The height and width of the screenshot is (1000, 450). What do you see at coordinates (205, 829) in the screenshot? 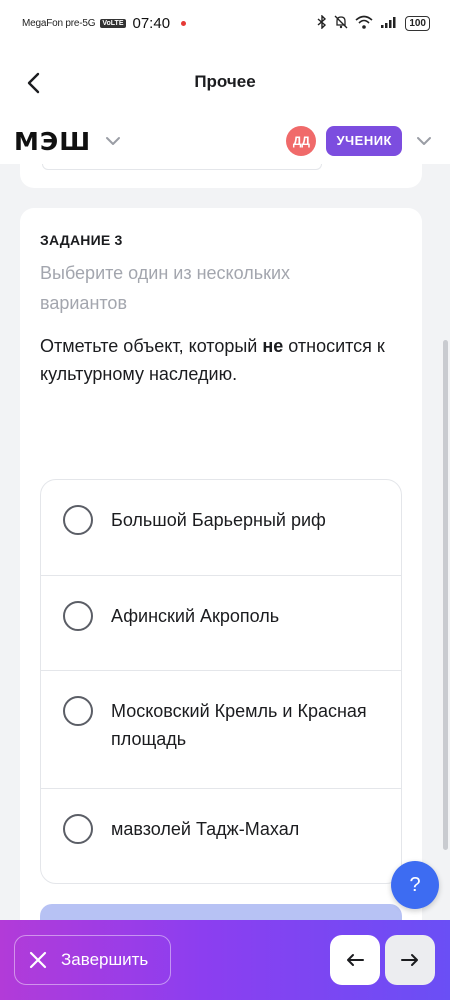
I see `answer-option-label: мавзолей Тадж-Махал` at bounding box center [205, 829].